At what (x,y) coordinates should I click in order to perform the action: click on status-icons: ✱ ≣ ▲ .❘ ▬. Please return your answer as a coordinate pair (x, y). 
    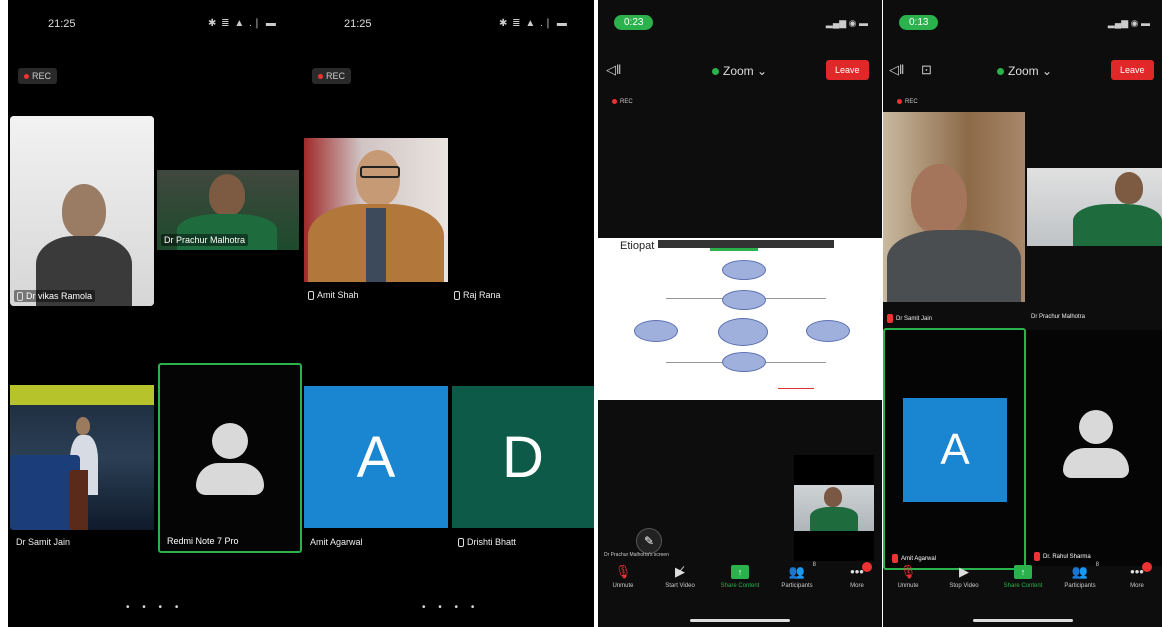
    Looking at the image, I should click on (533, 23).